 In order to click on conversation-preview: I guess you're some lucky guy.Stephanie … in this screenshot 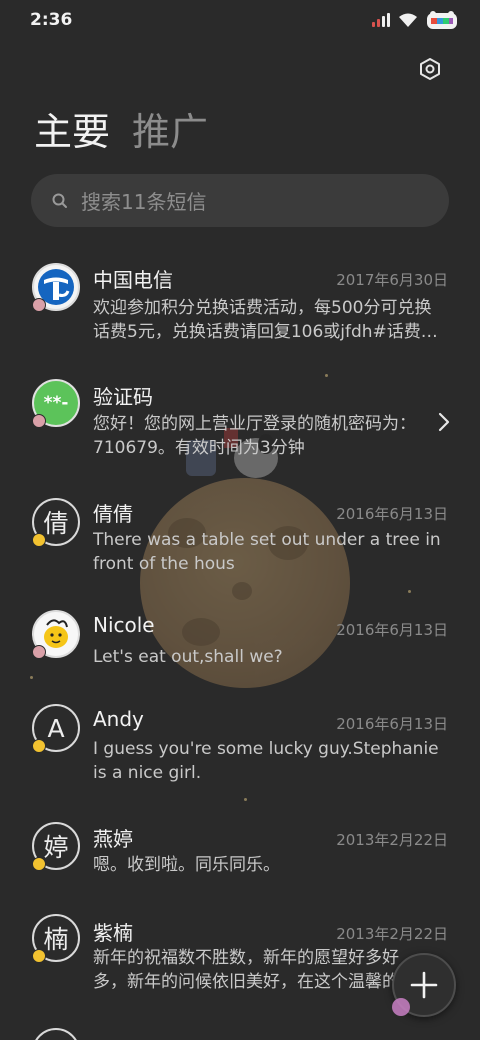, I will do `click(266, 761)`.